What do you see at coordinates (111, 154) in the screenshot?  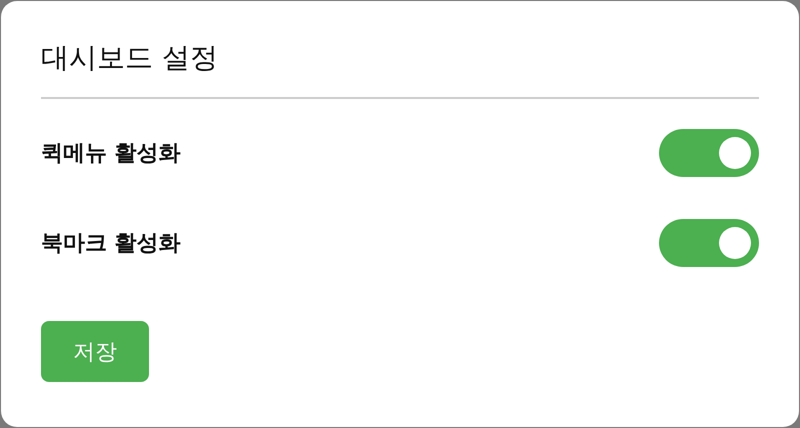 I see `setting-label: 퀵메뉴 활성화` at bounding box center [111, 154].